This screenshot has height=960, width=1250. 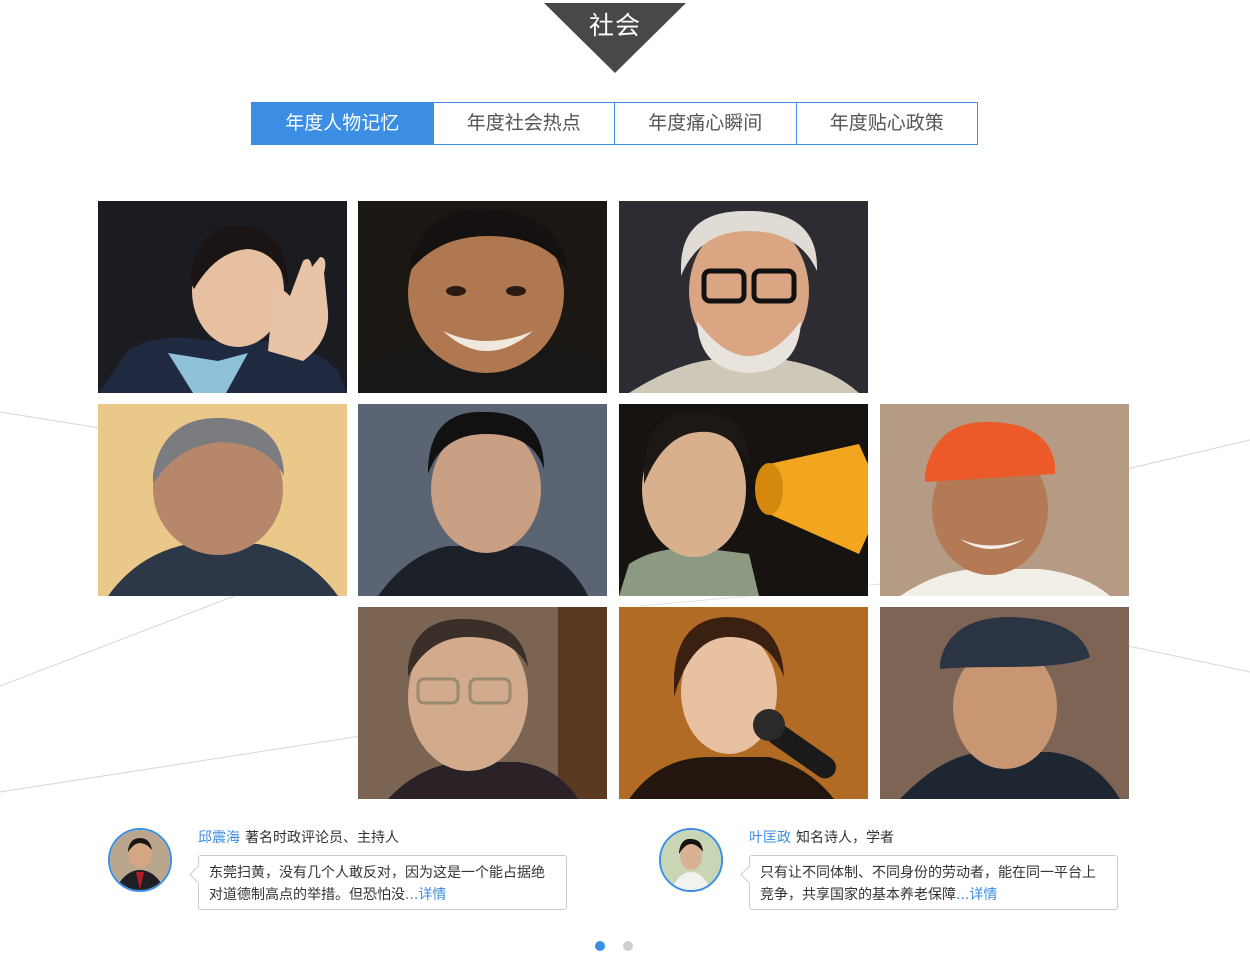 What do you see at coordinates (219, 838) in the screenshot?
I see `commenter-name: 邱震海` at bounding box center [219, 838].